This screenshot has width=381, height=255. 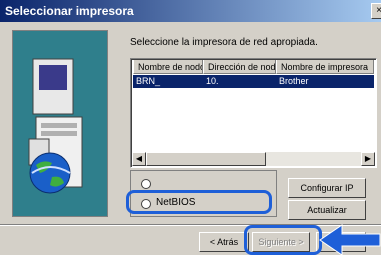 I want to click on column-header-node-address: Dirección de nodo, so click(x=239, y=67).